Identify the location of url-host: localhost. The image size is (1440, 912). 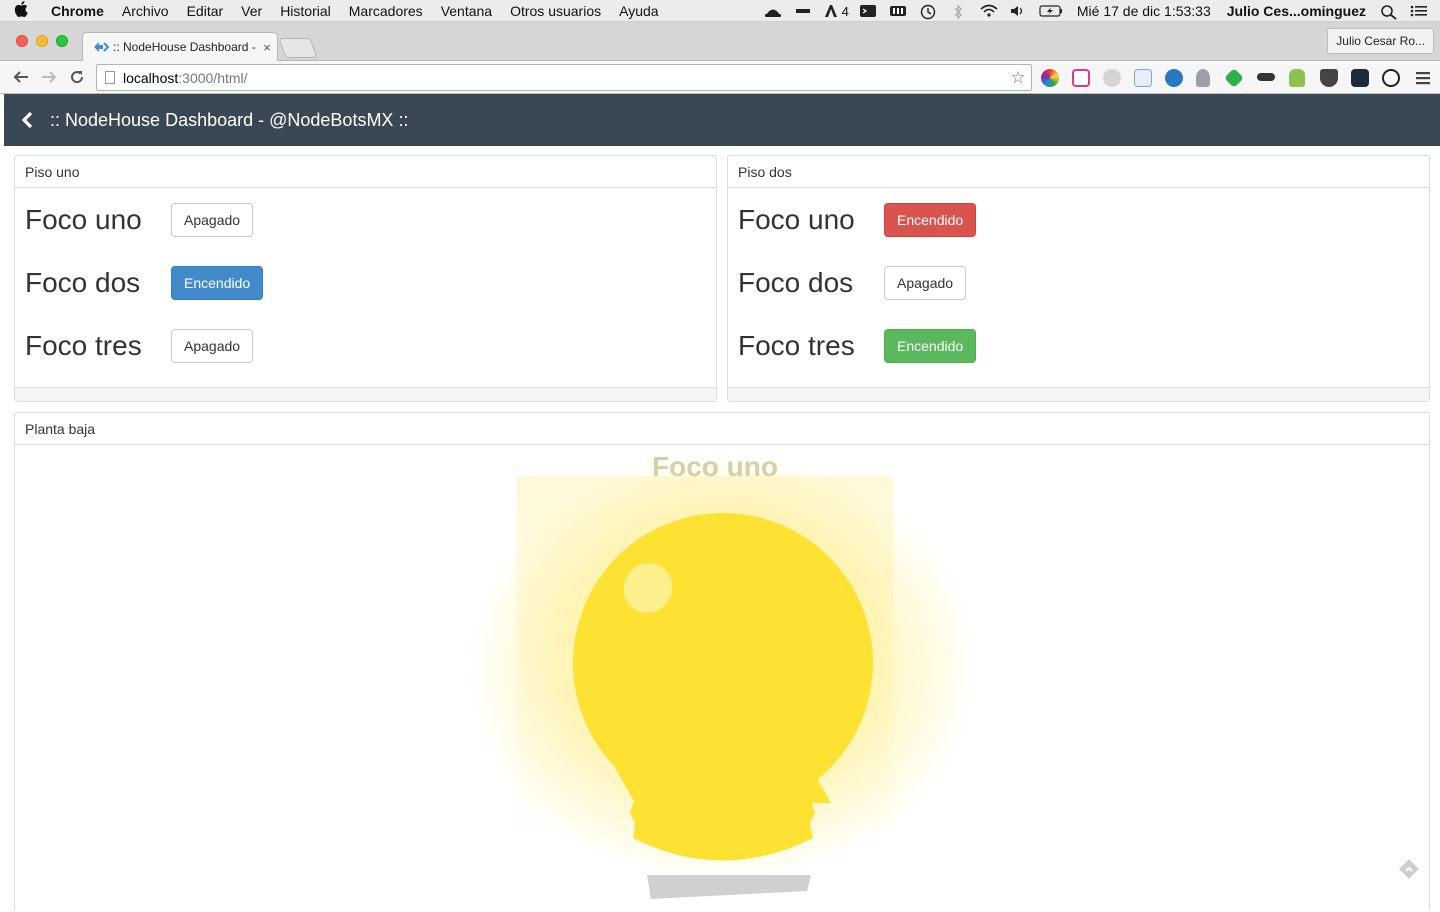
(151, 77).